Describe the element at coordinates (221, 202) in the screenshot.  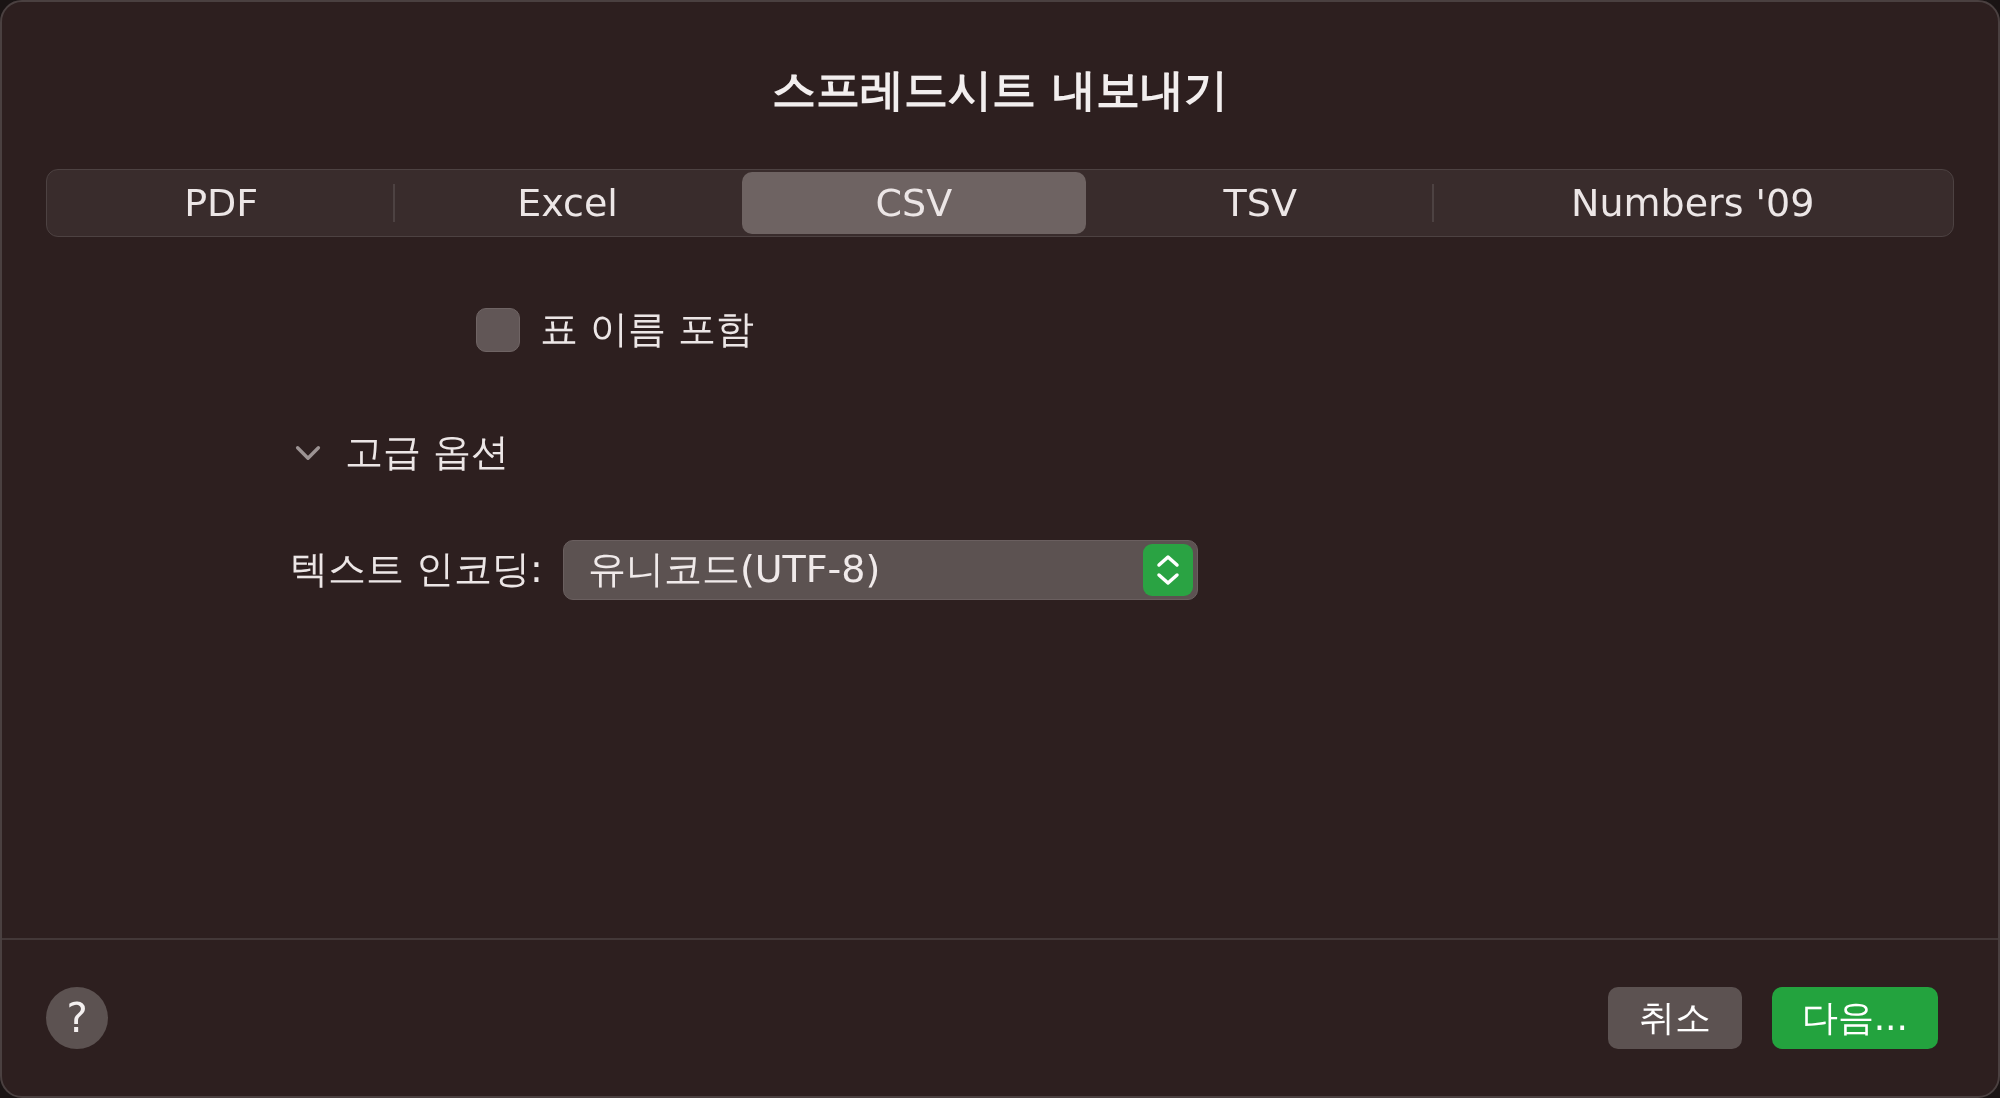
I see `format-tab: PDF` at that location.